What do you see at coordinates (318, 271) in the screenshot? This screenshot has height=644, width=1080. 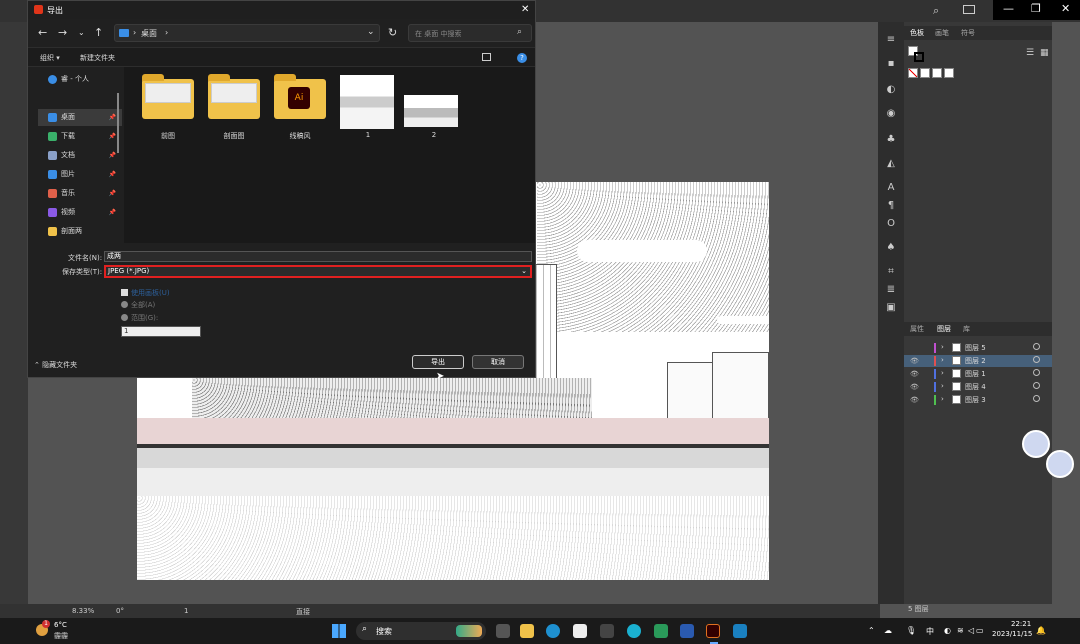 I see `filetype-select: JPEG (*.JPG) ⌄` at bounding box center [318, 271].